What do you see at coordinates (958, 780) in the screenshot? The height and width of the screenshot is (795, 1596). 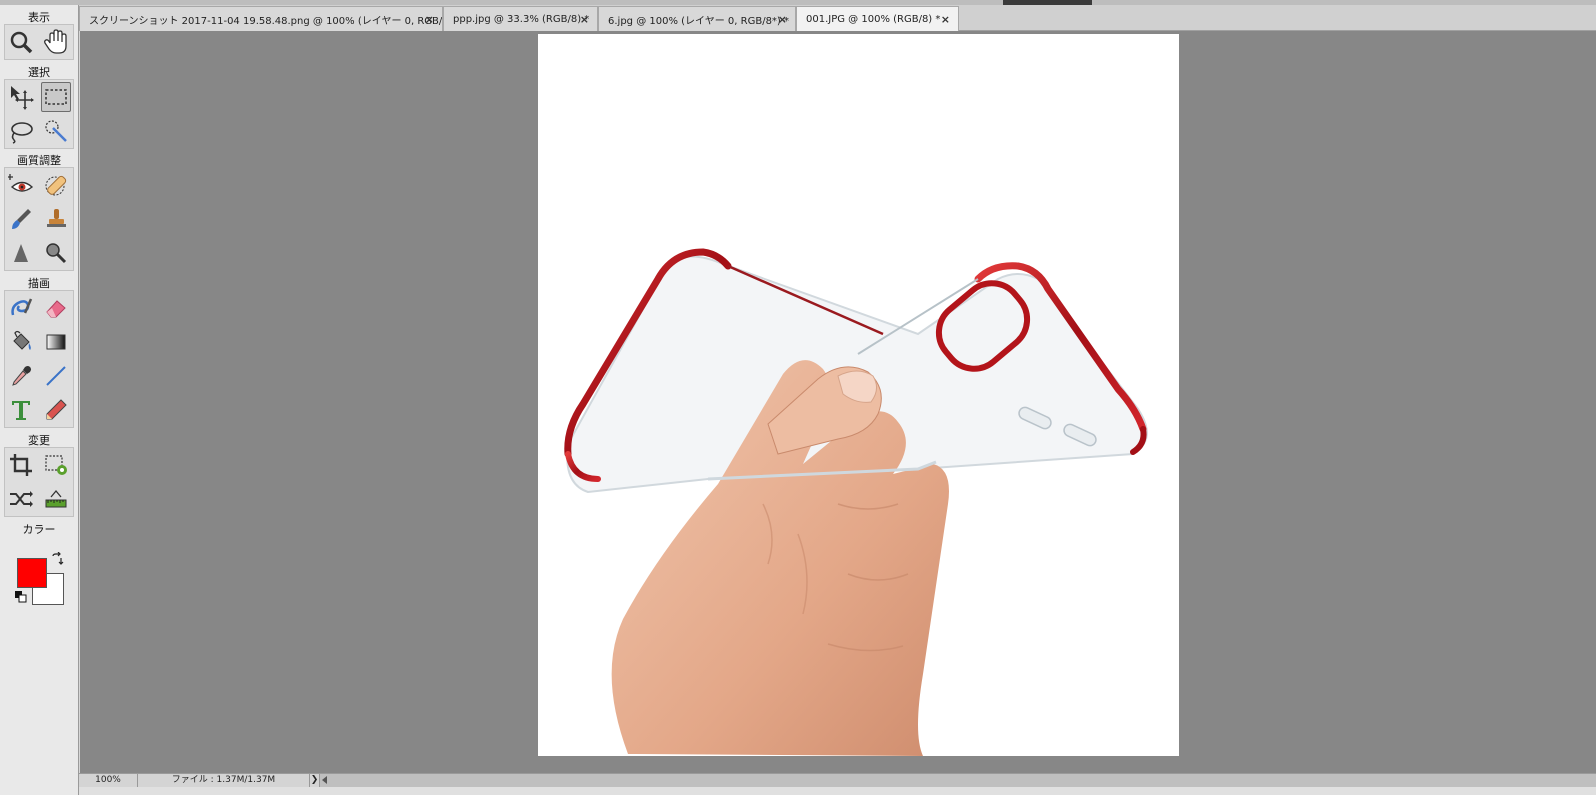 I see `horizontal-scrollbar` at bounding box center [958, 780].